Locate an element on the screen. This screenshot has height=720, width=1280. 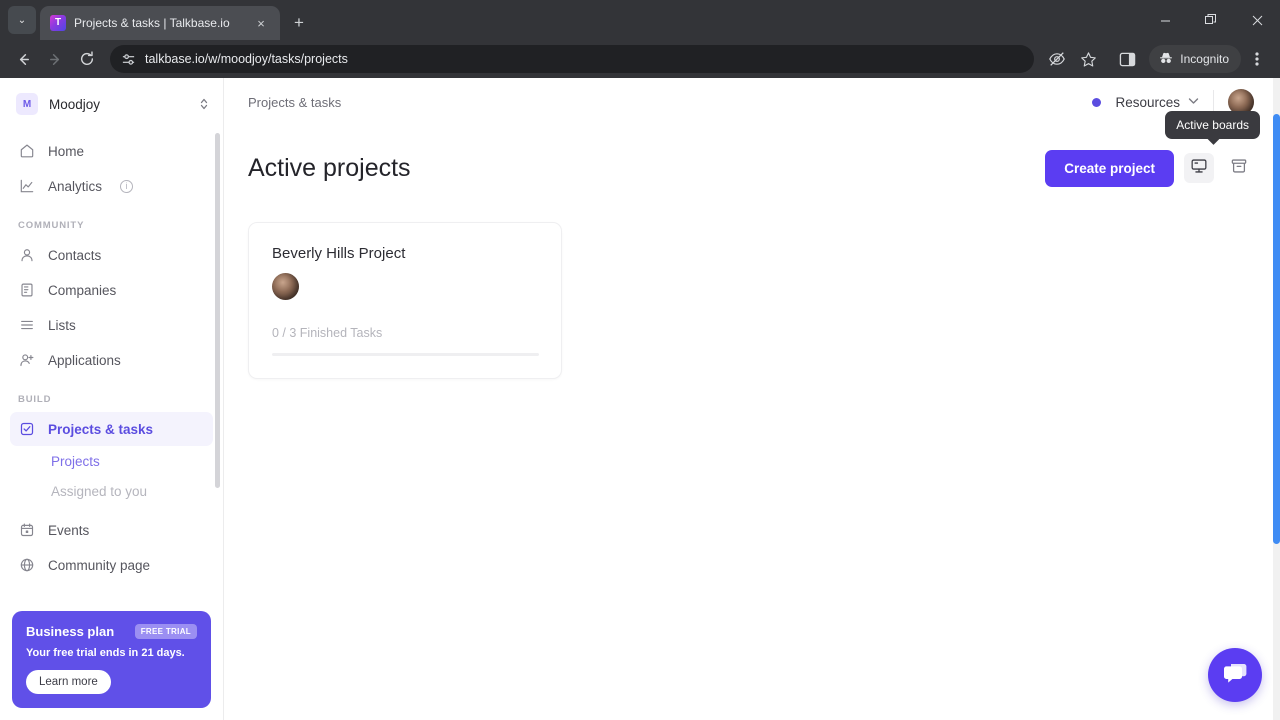
chat-widget-button is located at coordinates (1235, 675).